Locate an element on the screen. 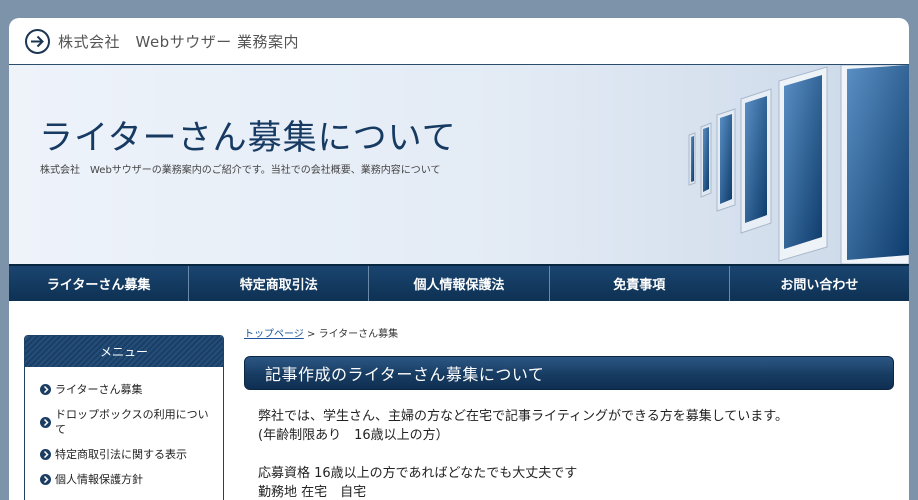 The image size is (918, 500). breadcrumb: トップページ > ライターさん募集 is located at coordinates (569, 332).